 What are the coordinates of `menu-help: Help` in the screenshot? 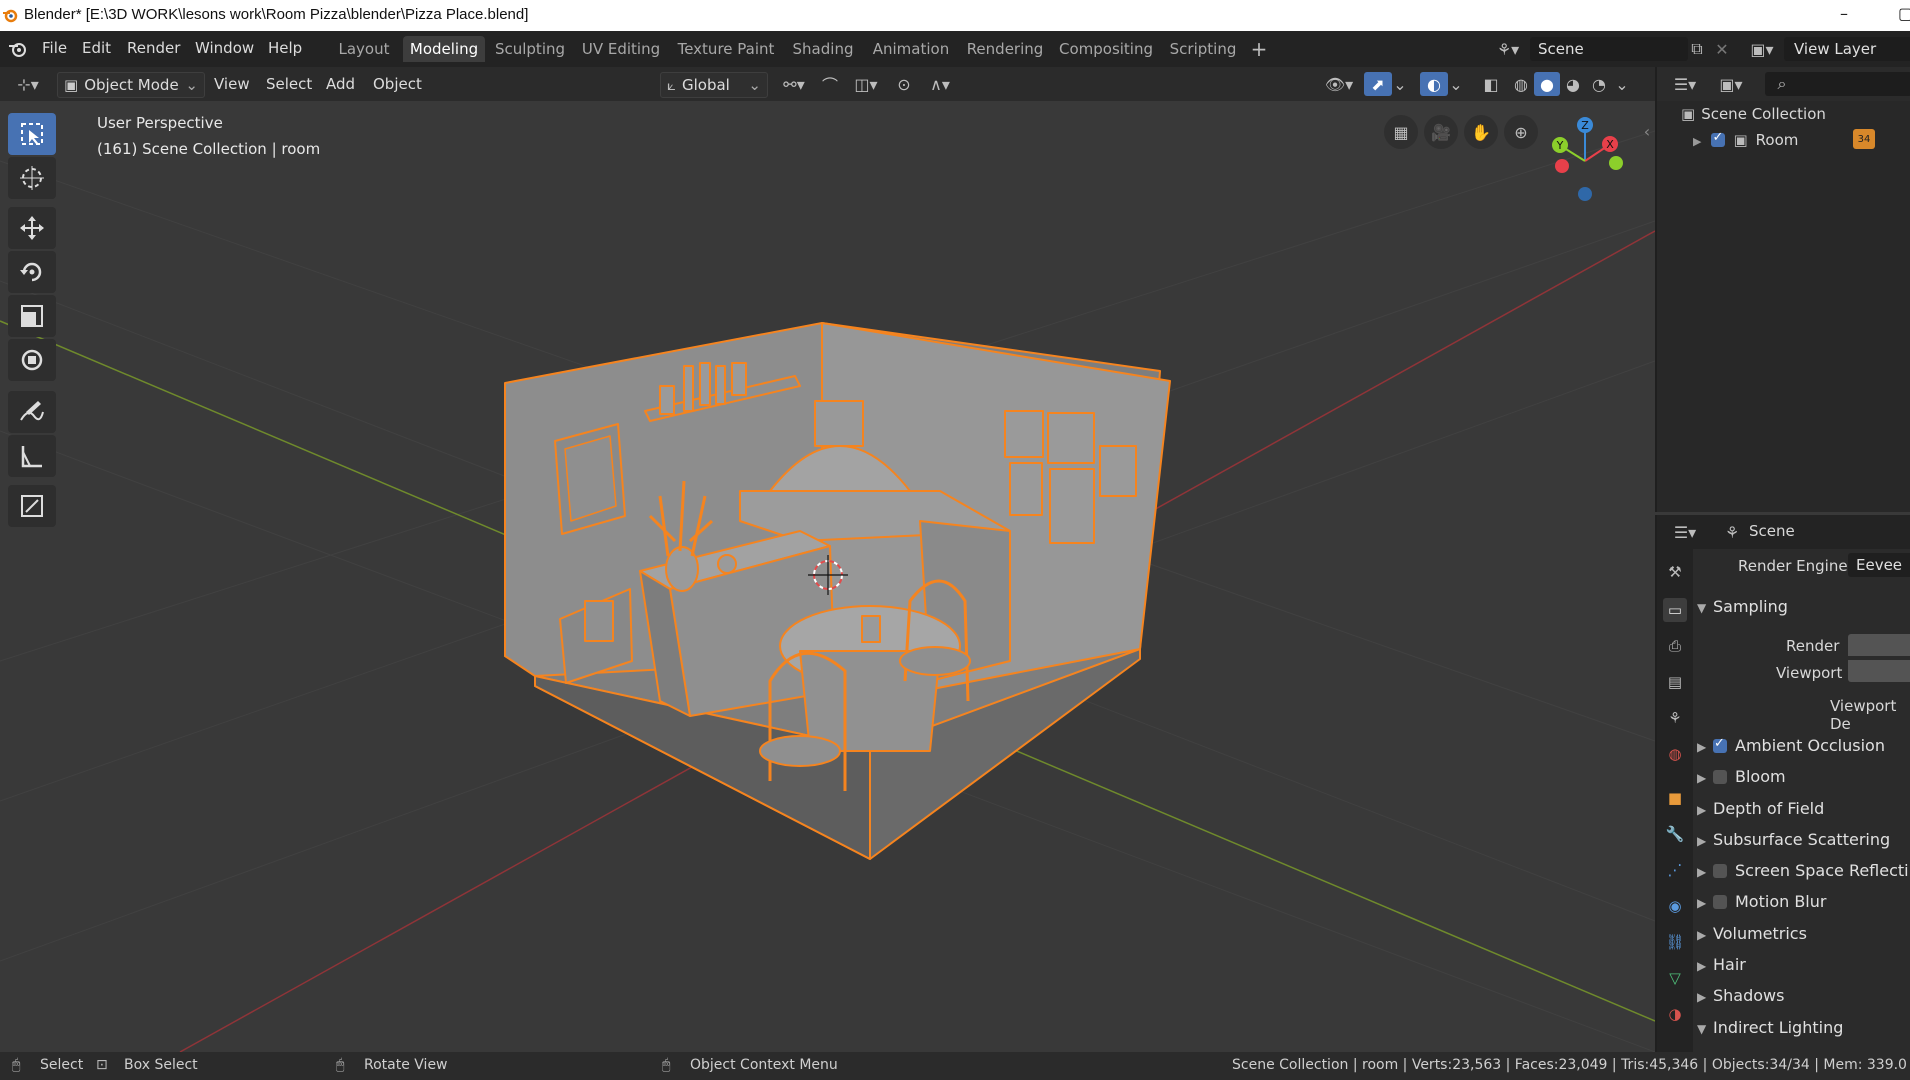 It's located at (285, 48).